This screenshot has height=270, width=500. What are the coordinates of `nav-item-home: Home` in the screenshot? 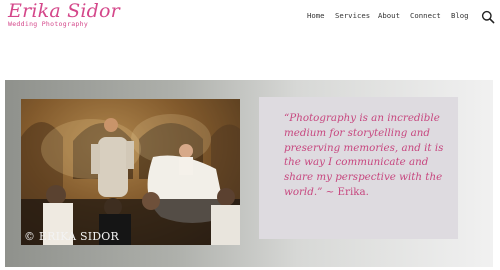 It's located at (316, 15).